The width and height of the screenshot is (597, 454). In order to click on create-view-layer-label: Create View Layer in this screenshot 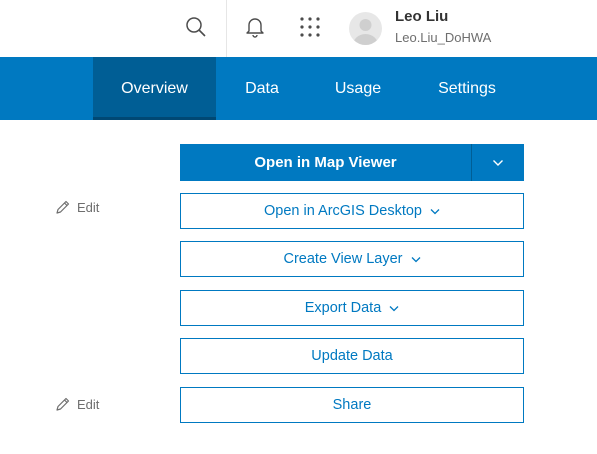, I will do `click(343, 259)`.